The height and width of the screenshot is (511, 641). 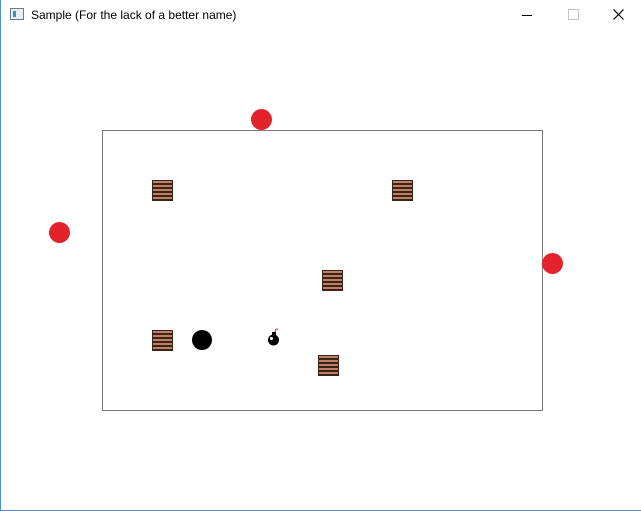 I want to click on minimize-button, so click(x=526, y=15).